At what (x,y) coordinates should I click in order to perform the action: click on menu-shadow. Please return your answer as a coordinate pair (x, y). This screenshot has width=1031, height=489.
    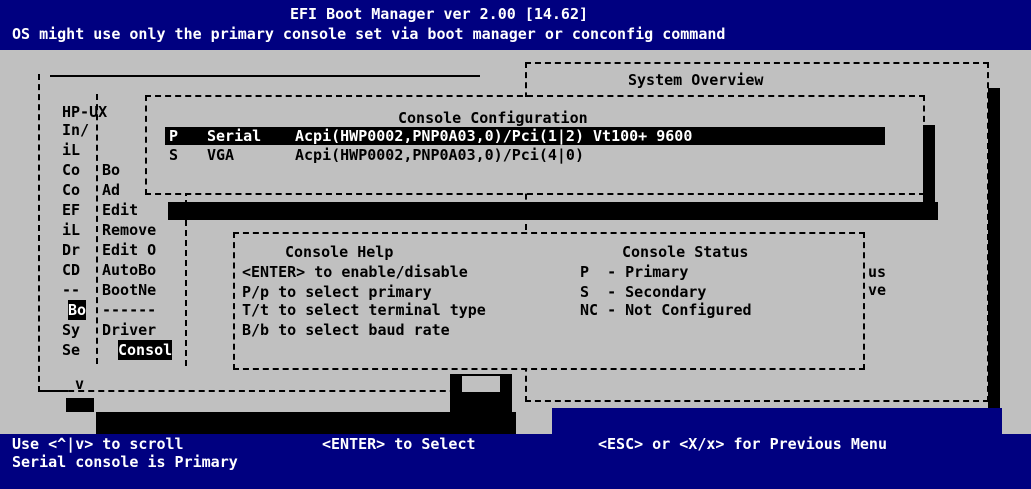
    Looking at the image, I should click on (80, 405).